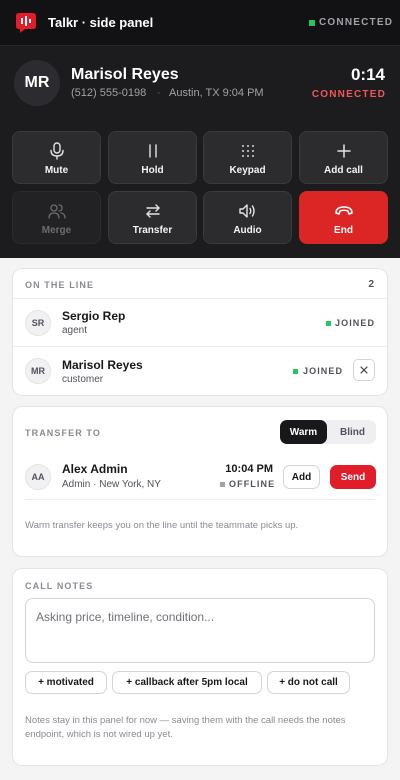  I want to click on send-transfer-button: Send, so click(353, 477).